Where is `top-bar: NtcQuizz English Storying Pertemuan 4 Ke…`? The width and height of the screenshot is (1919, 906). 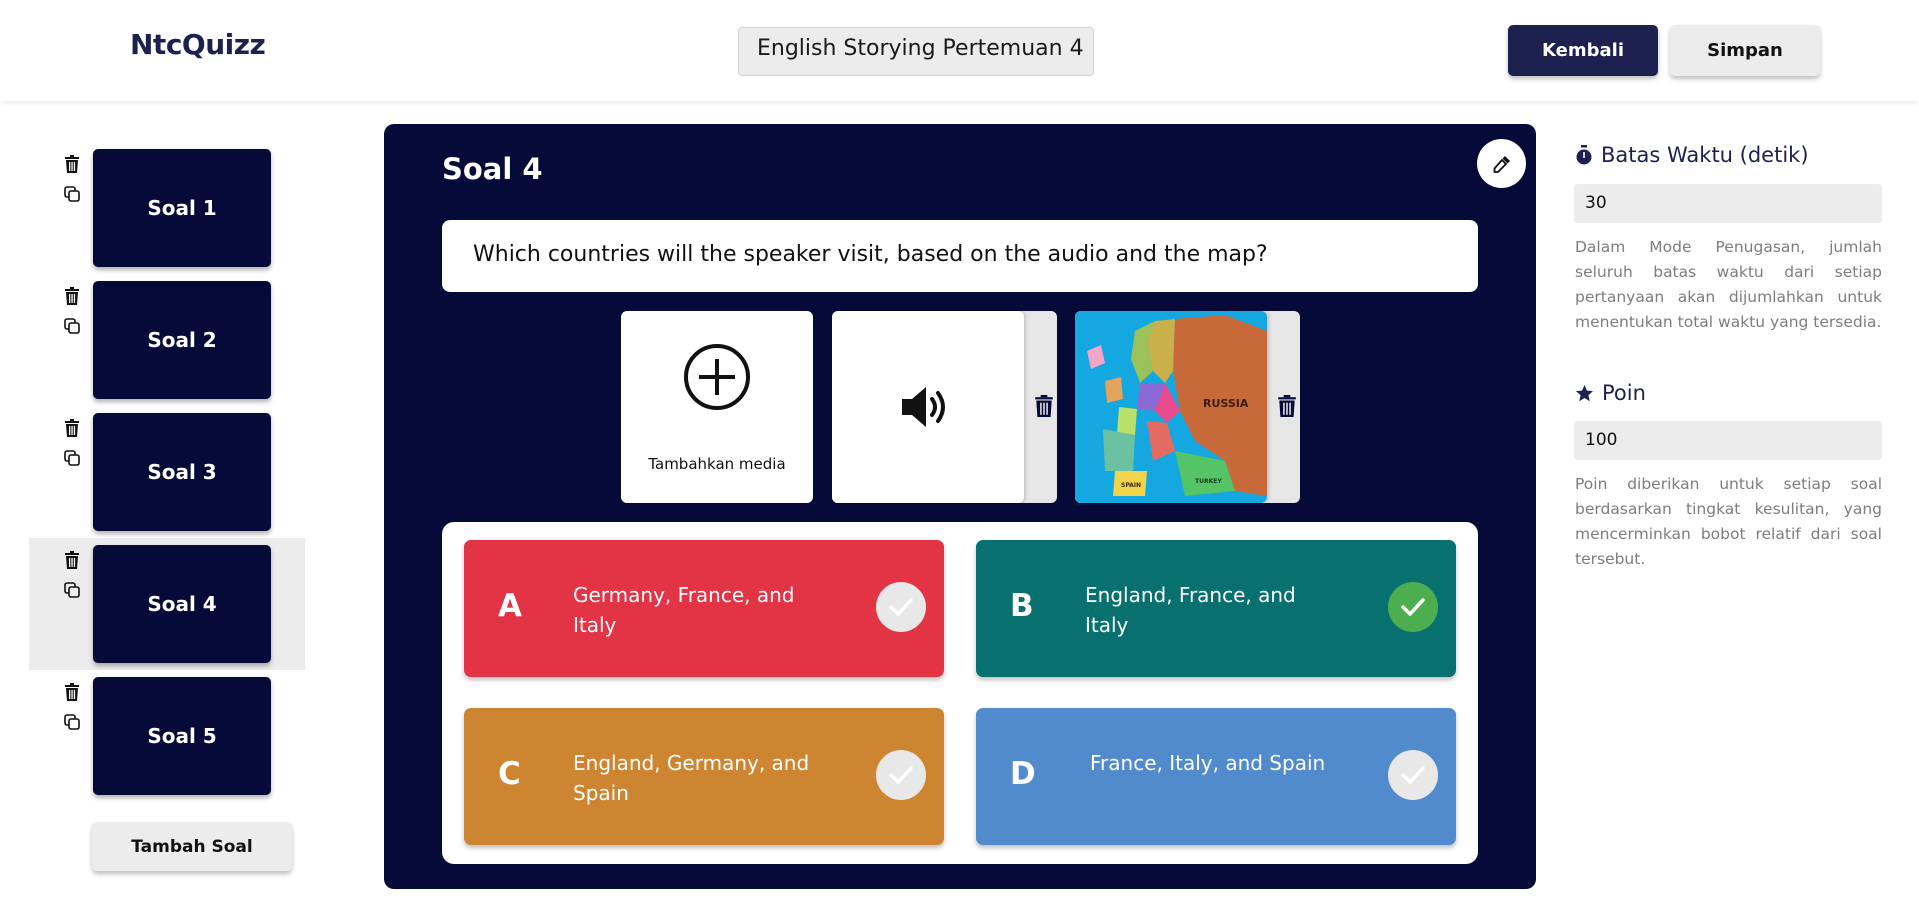 top-bar: NtcQuizz English Storying Pertemuan 4 Ke… is located at coordinates (959, 50).